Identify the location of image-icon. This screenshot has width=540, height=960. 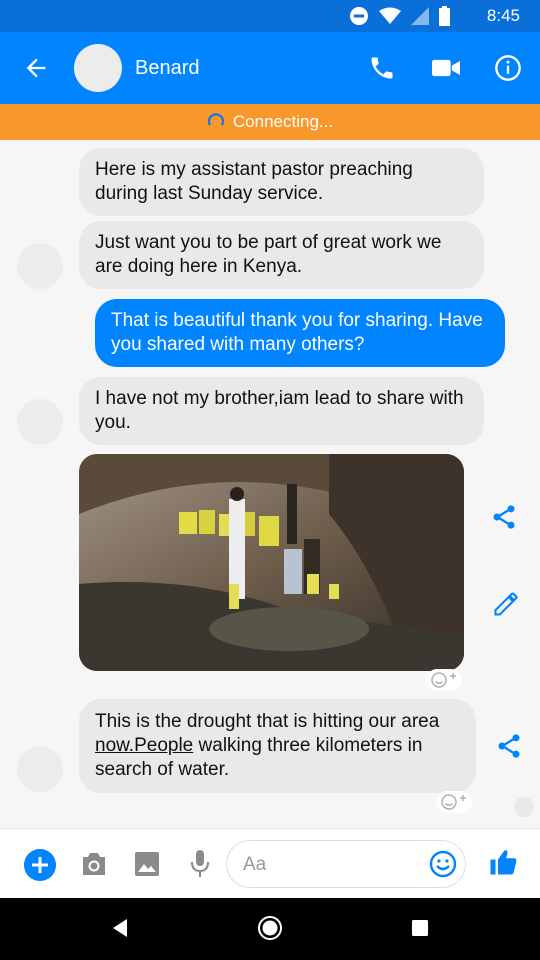
(147, 864).